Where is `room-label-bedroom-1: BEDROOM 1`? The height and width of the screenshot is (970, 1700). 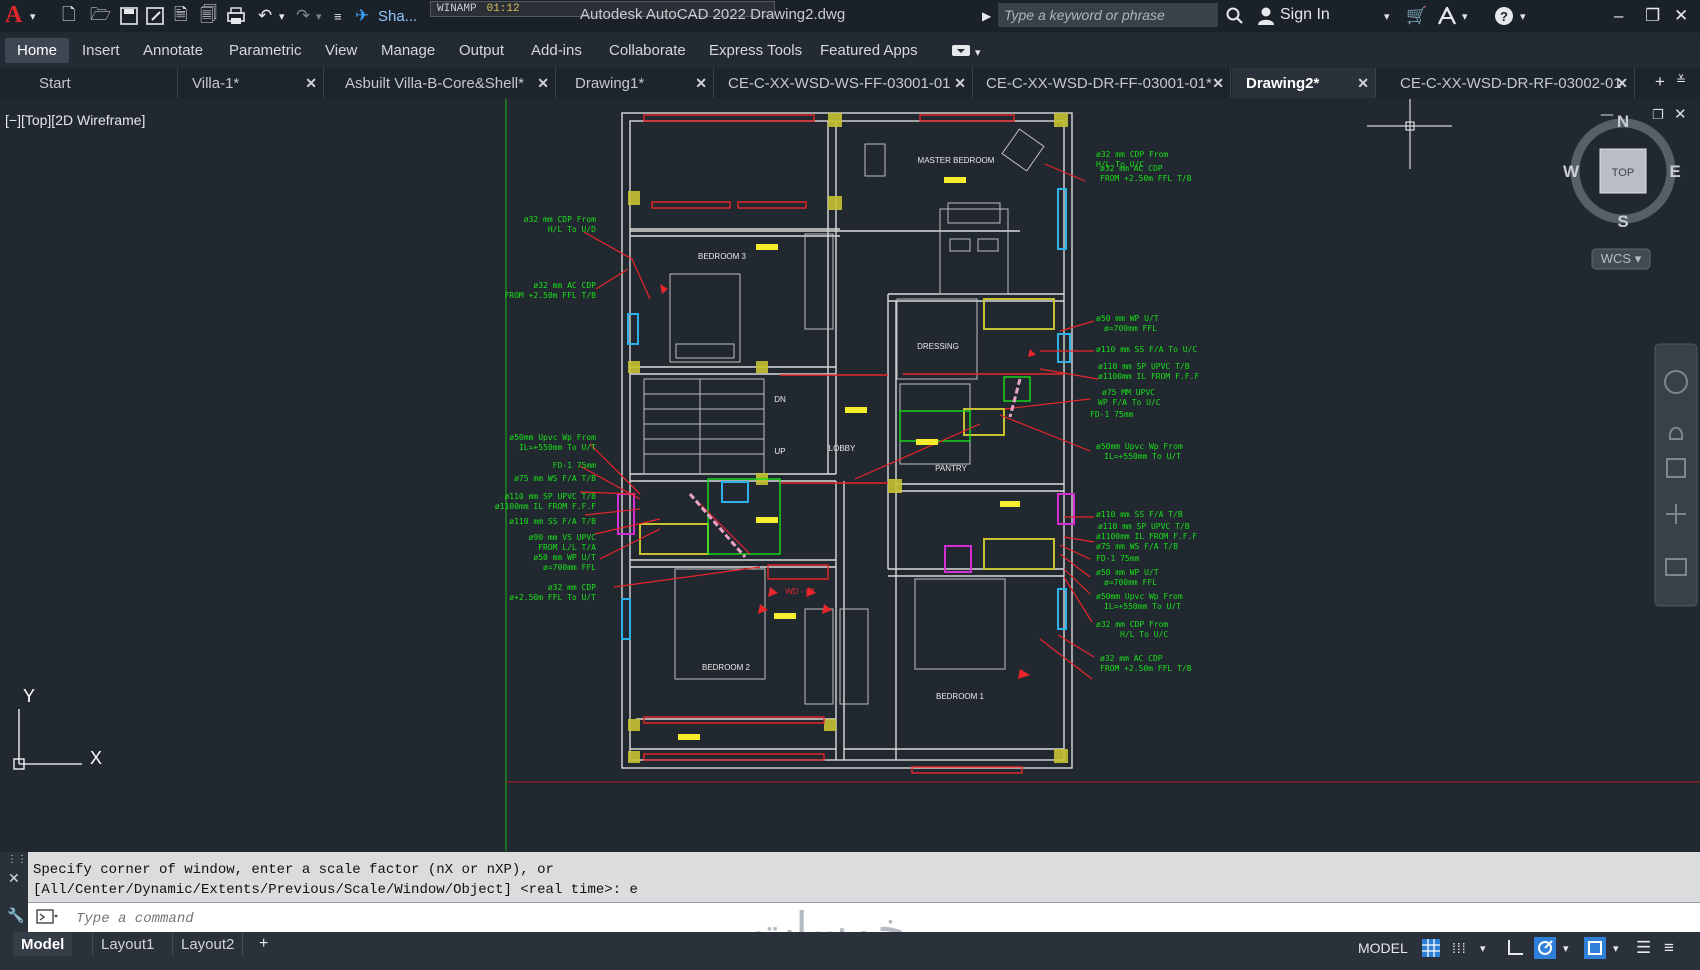
room-label-bedroom-1: BEDROOM 1 is located at coordinates (960, 696).